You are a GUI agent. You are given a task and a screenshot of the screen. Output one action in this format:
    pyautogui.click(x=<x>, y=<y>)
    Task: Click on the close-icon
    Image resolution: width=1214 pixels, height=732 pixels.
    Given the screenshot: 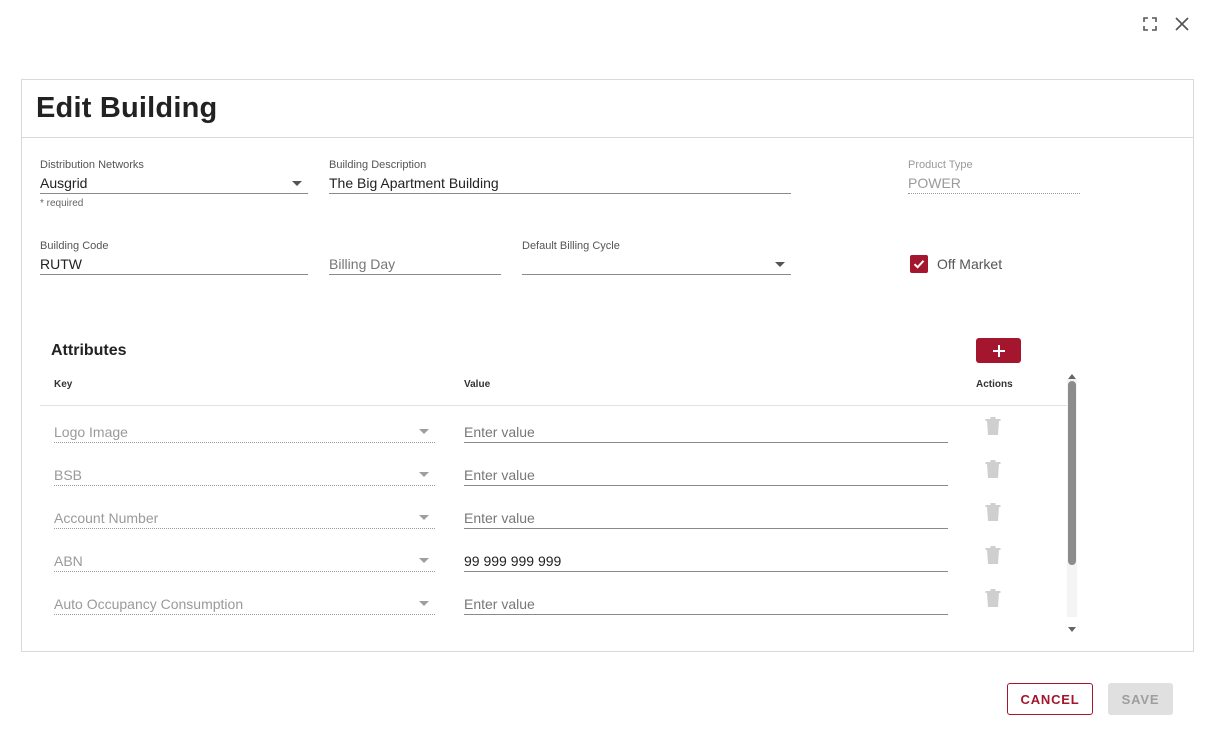 What is the action you would take?
    pyautogui.click(x=1182, y=24)
    